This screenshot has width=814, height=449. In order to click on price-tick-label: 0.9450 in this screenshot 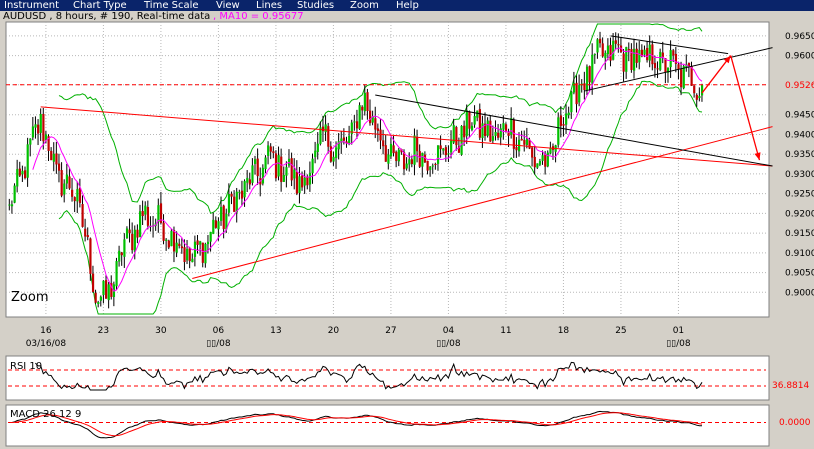, I will do `click(799, 116)`.